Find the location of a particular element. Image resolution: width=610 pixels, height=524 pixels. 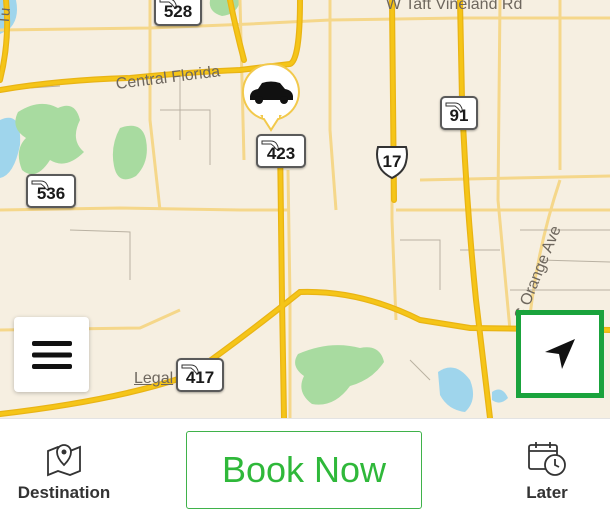

route-shield-423: 423 is located at coordinates (281, 151).